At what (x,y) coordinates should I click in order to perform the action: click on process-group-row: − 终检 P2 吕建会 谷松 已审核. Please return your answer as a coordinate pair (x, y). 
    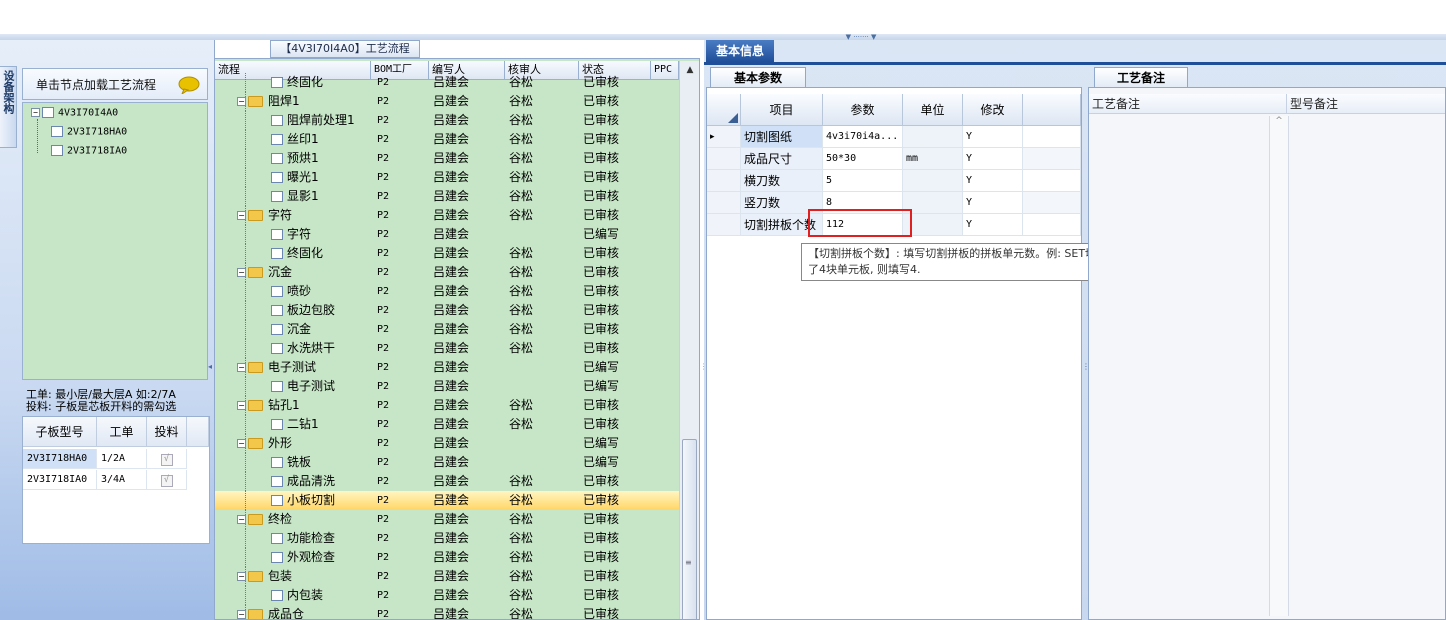
    Looking at the image, I should click on (447, 519).